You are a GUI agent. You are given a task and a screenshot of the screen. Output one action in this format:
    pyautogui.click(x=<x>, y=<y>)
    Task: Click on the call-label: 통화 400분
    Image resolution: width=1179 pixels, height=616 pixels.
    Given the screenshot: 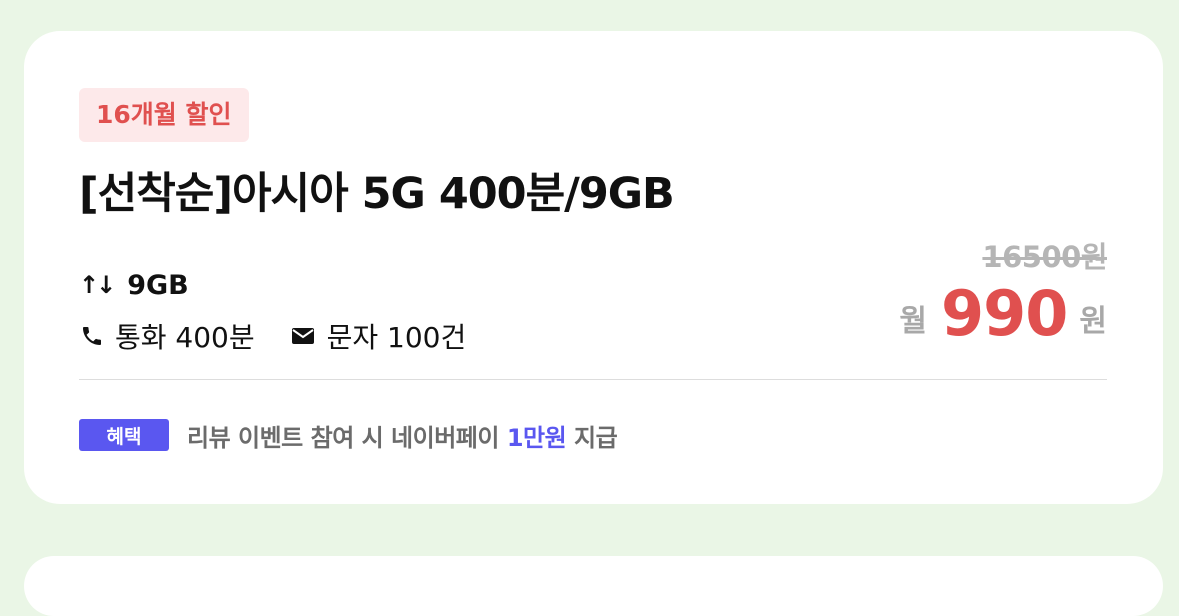 What is the action you would take?
    pyautogui.click(x=185, y=337)
    